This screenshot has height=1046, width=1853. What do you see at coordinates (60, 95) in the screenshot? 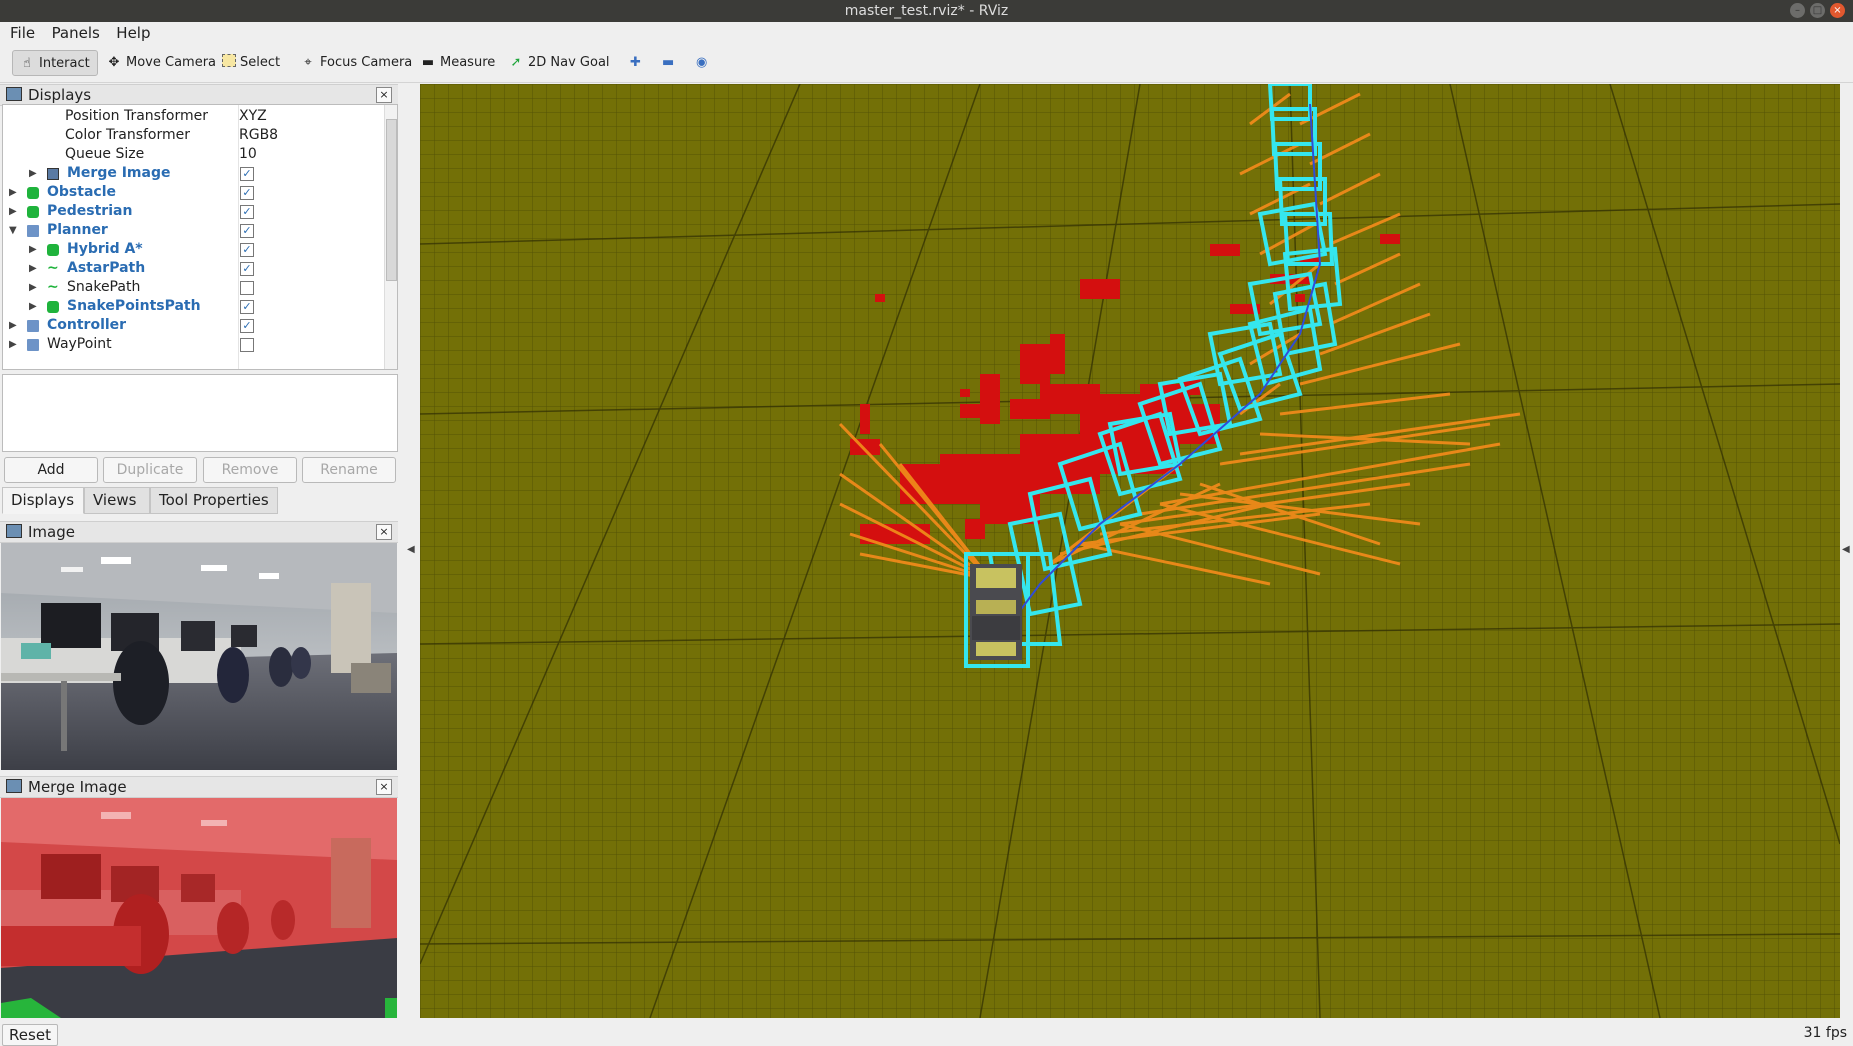
I see `displays-panel-title: Displays` at bounding box center [60, 95].